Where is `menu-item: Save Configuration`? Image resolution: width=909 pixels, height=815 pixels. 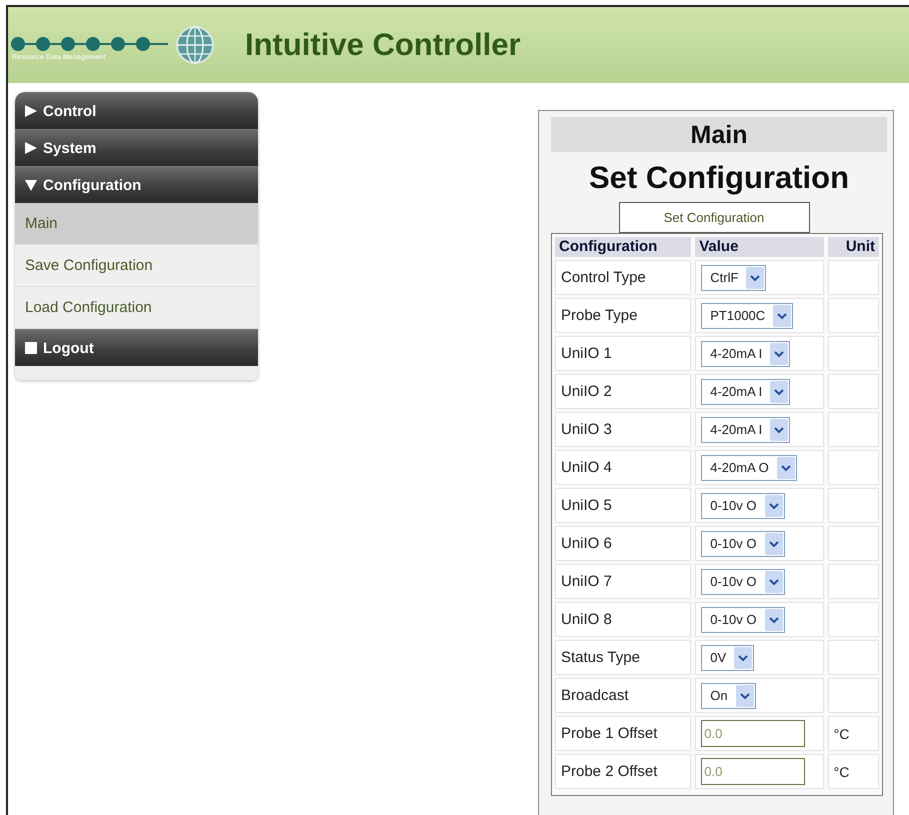 menu-item: Save Configuration is located at coordinates (136, 266).